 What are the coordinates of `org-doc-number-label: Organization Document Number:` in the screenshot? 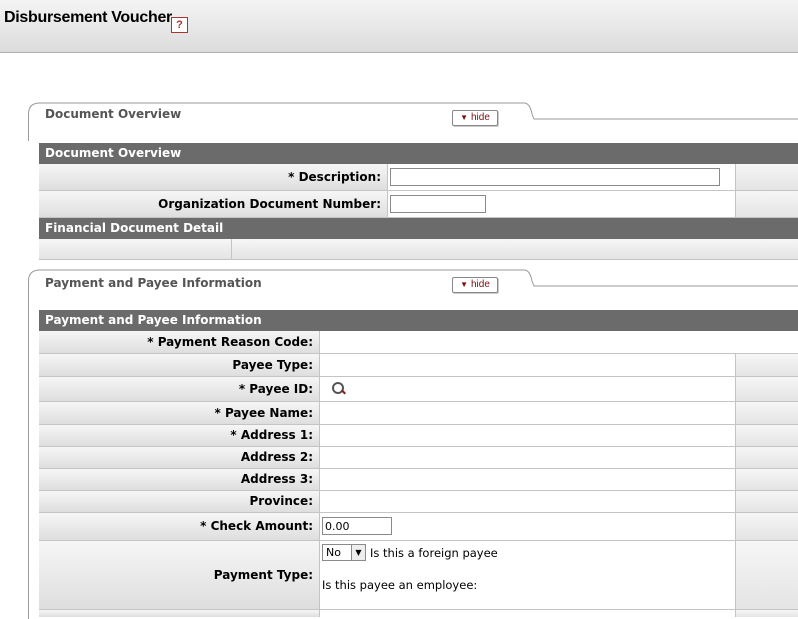 It's located at (213, 204).